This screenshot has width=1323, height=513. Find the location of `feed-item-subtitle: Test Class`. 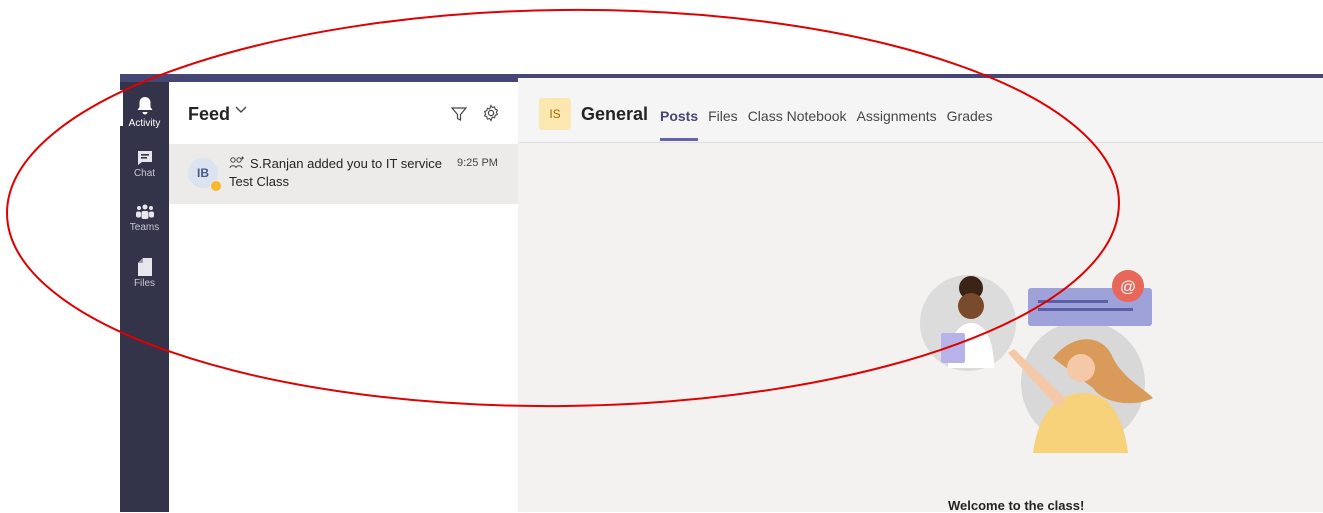

feed-item-subtitle: Test Class is located at coordinates (259, 181).